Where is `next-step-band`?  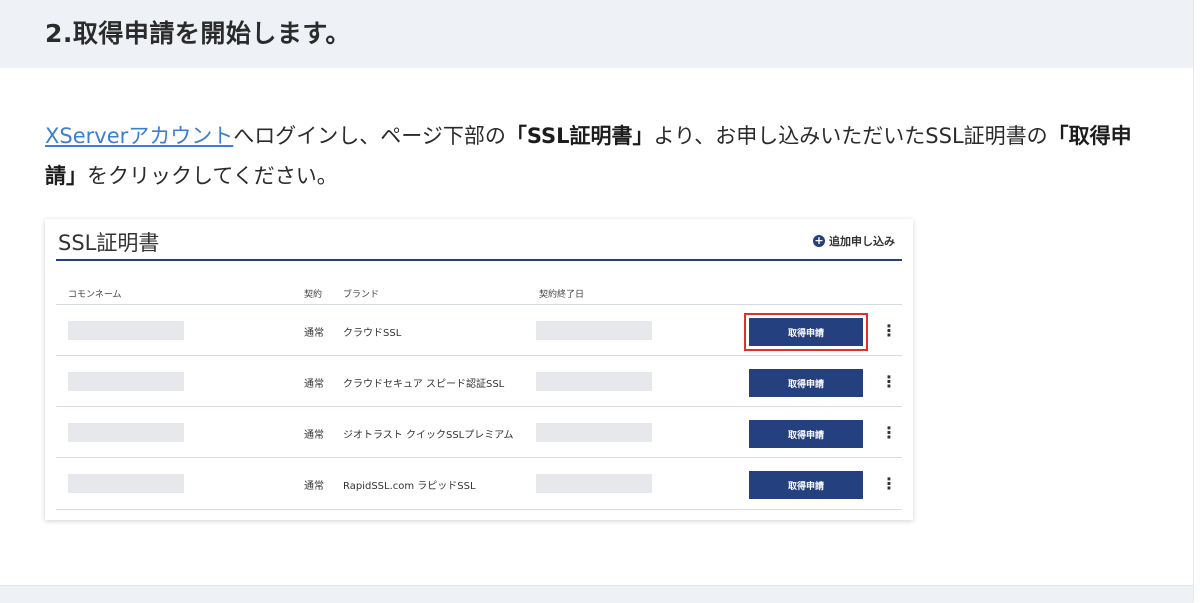 next-step-band is located at coordinates (596, 594).